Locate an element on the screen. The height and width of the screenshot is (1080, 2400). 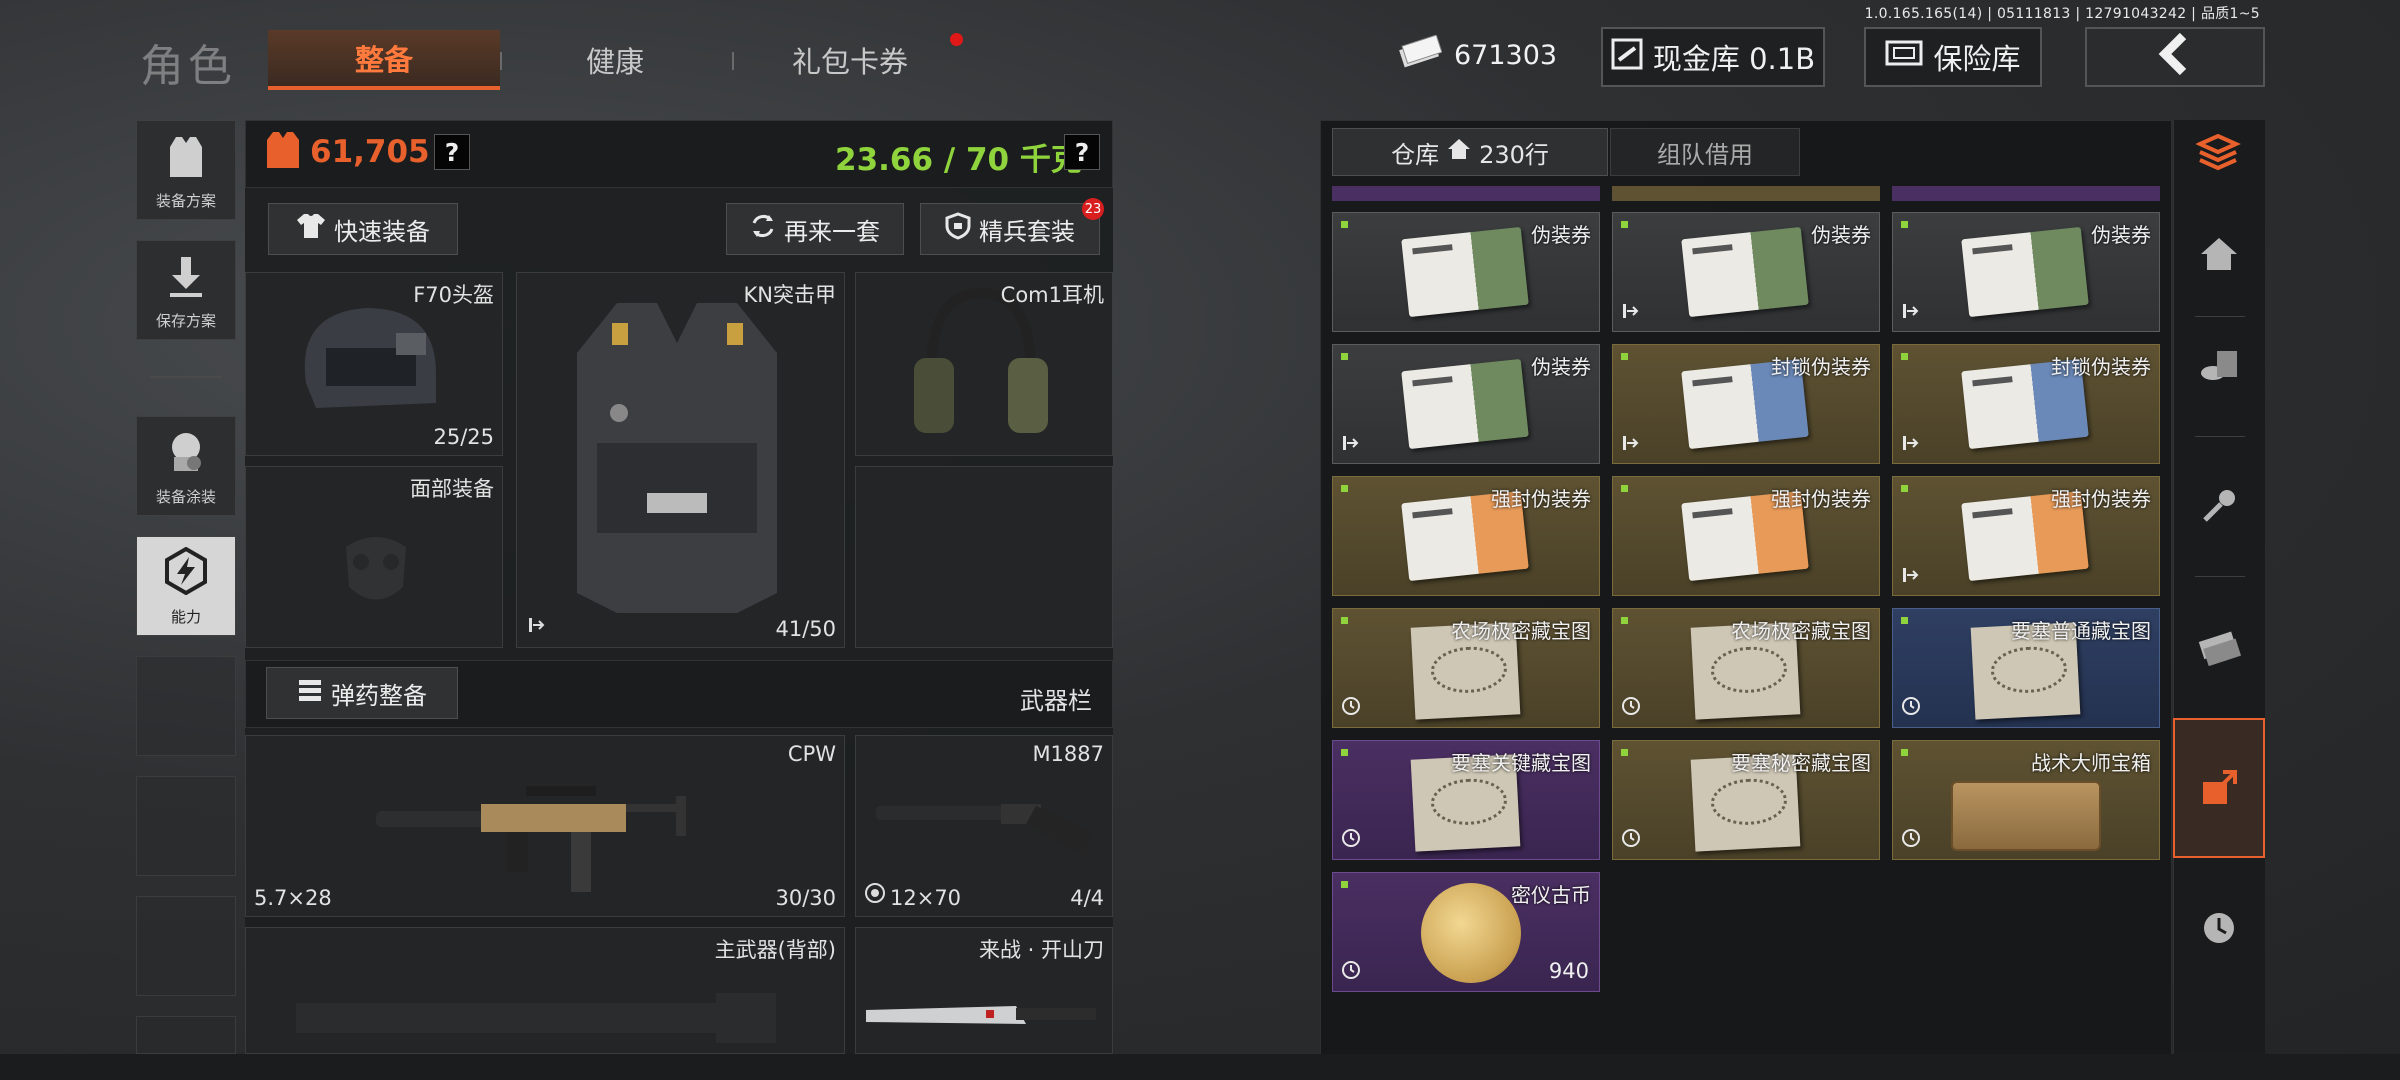
quick-equip-label: 快速装备 is located at coordinates (382, 231).